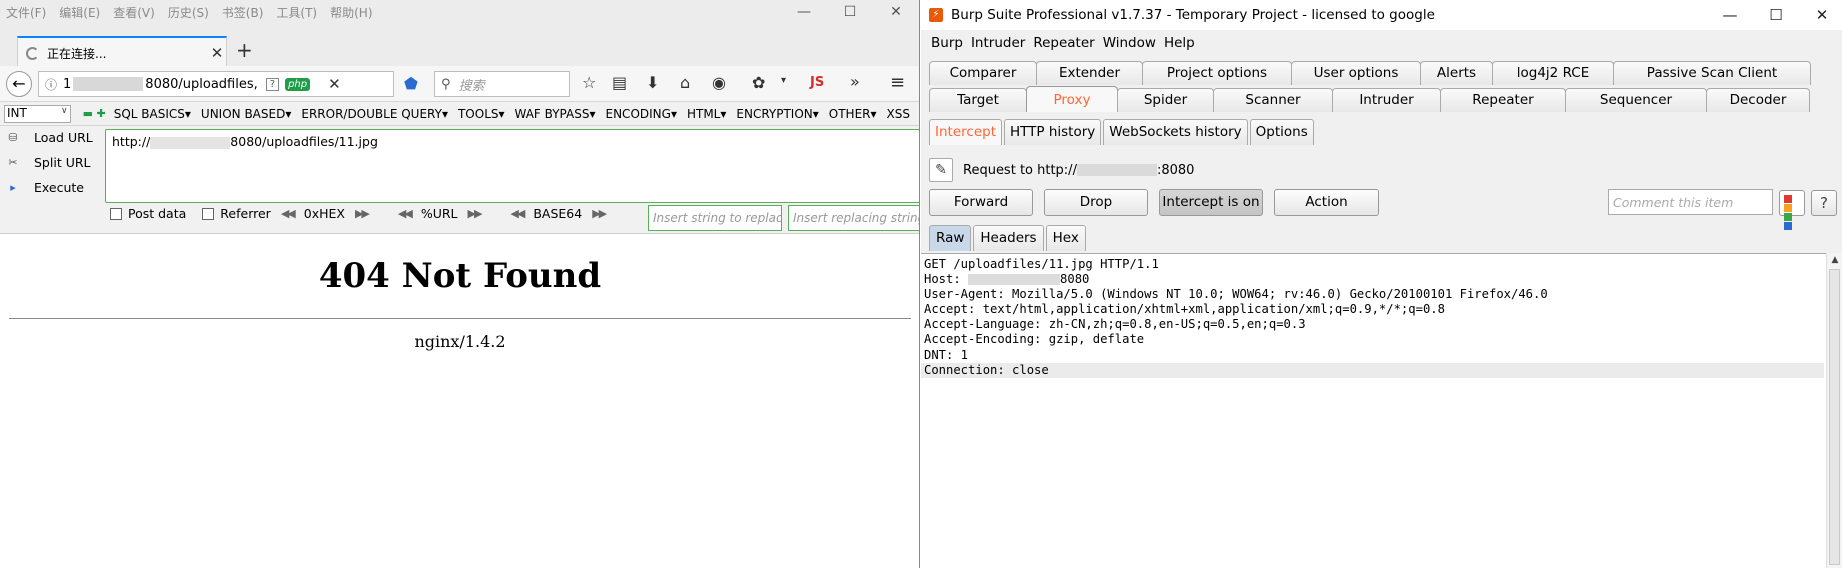  What do you see at coordinates (351, 12) in the screenshot?
I see `menu-help: 帮助(H)` at bounding box center [351, 12].